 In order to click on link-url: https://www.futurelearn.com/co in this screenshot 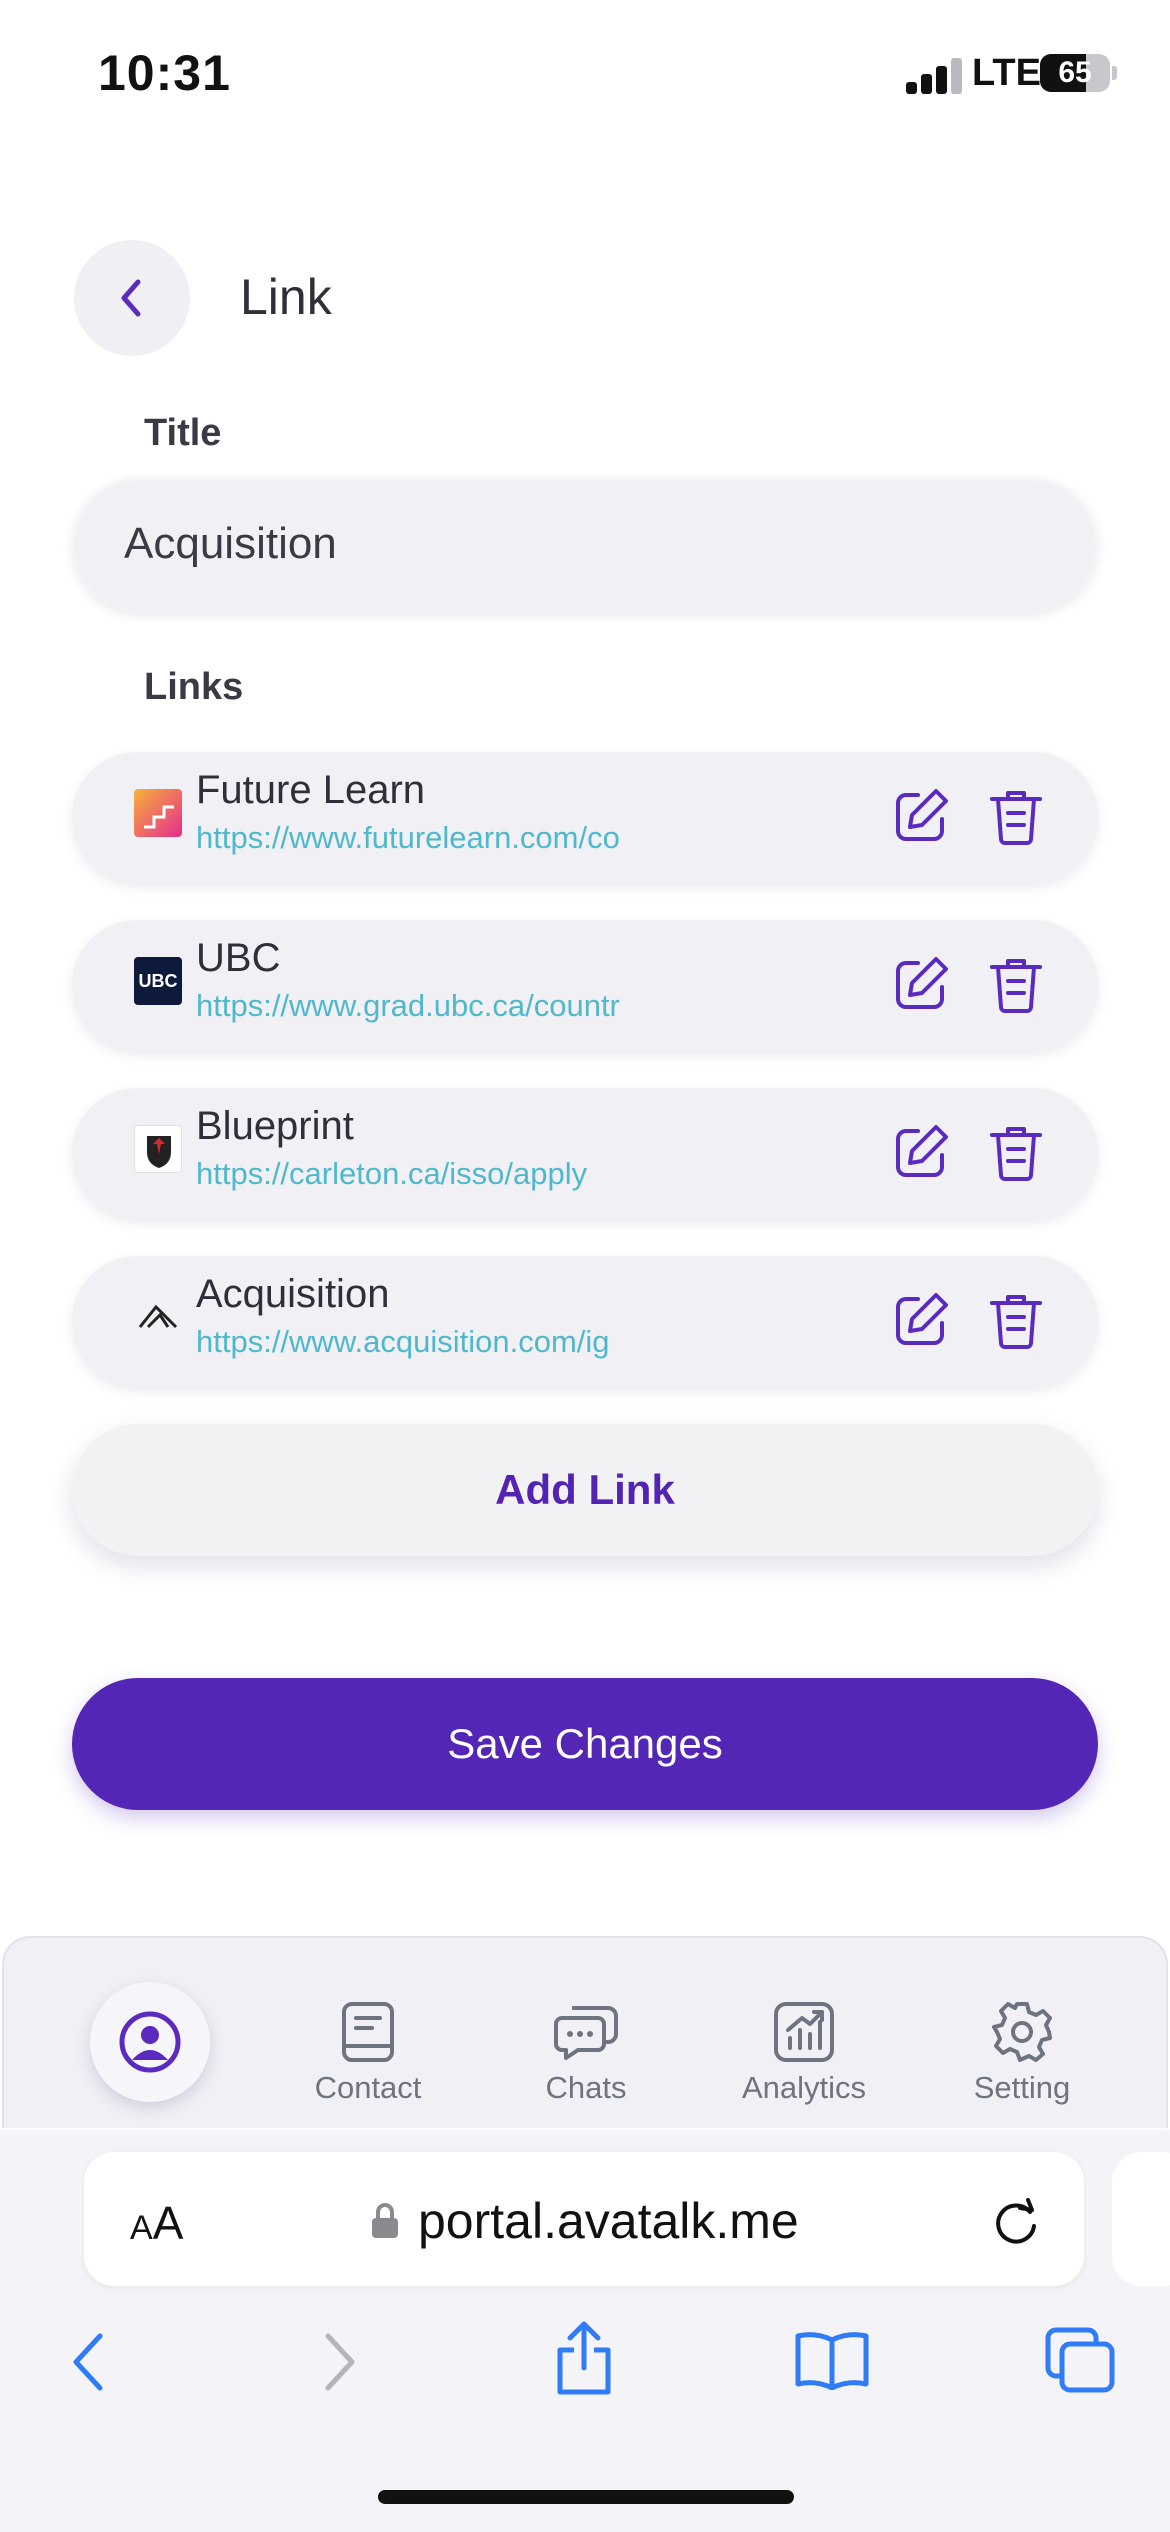, I will do `click(408, 837)`.